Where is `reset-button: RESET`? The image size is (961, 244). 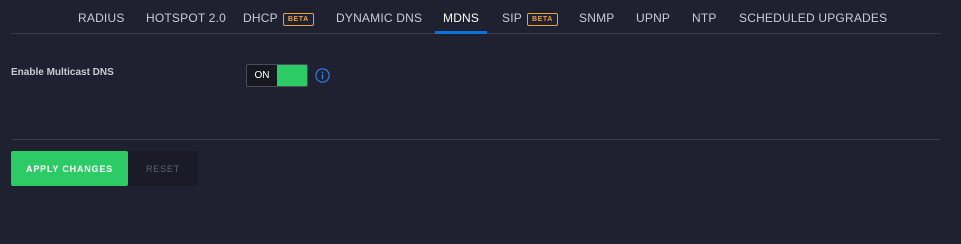 reset-button: RESET is located at coordinates (163, 168).